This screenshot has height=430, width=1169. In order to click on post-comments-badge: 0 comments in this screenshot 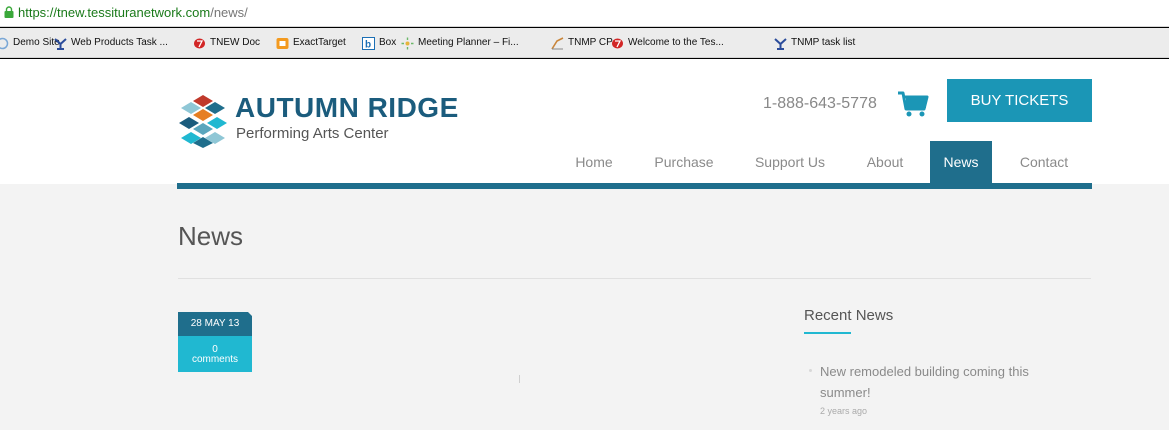, I will do `click(215, 354)`.